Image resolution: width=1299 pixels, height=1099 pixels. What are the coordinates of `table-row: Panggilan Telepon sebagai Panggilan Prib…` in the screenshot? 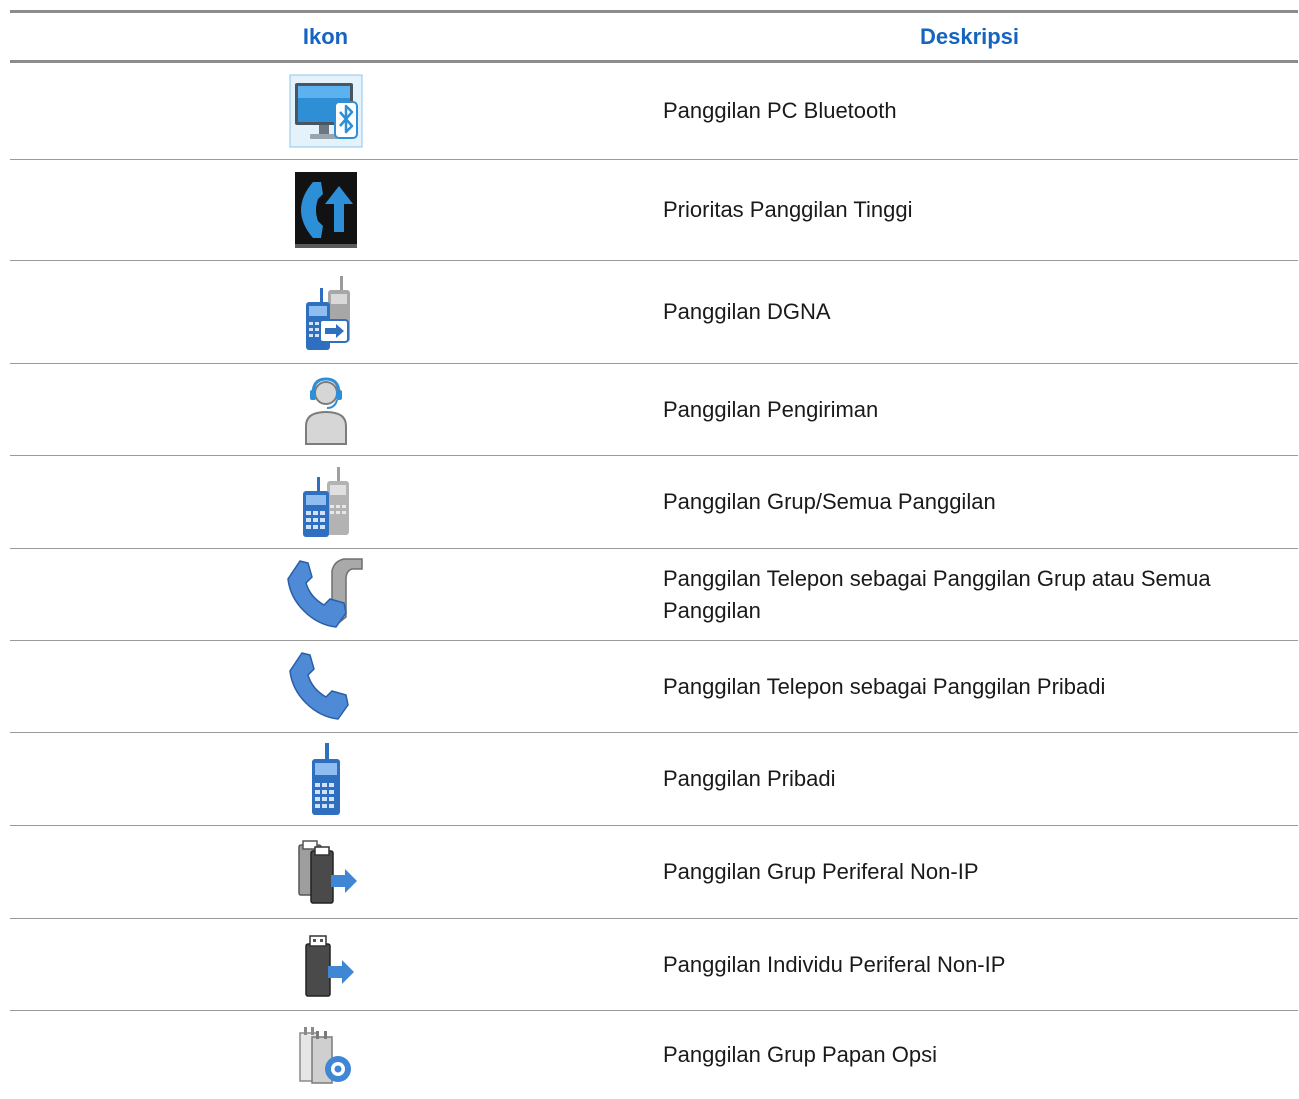 It's located at (654, 687).